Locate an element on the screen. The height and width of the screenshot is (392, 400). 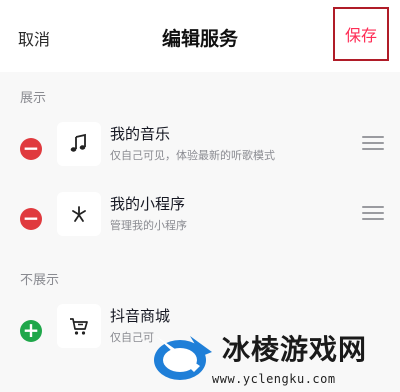
watermark-logo-icon is located at coordinates (183, 358).